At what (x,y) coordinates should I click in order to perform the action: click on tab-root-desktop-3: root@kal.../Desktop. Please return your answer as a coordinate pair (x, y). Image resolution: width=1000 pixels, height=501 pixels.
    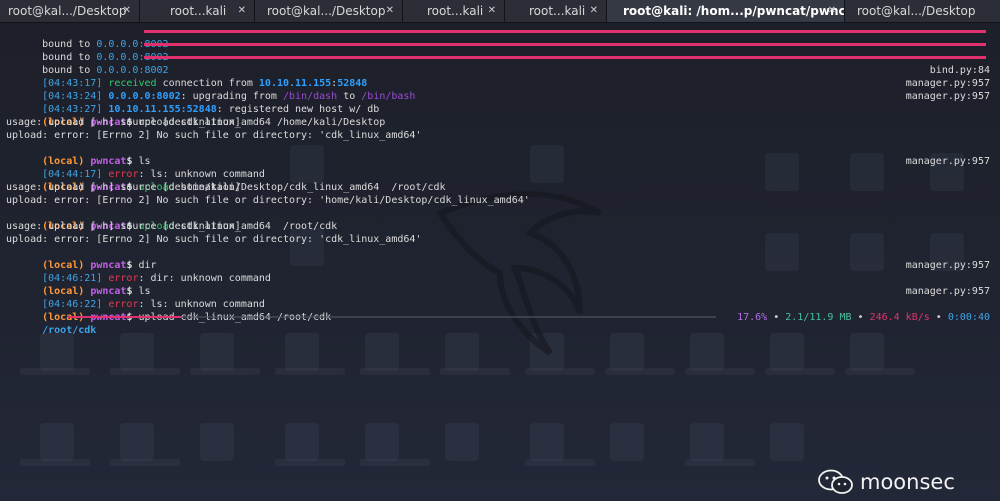
    Looking at the image, I should click on (922, 11).